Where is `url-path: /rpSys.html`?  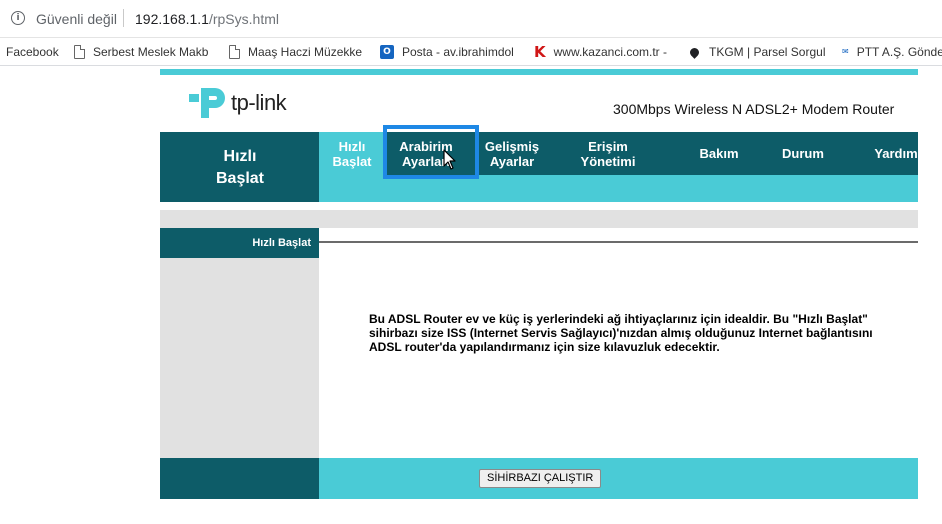 url-path: /rpSys.html is located at coordinates (243, 19).